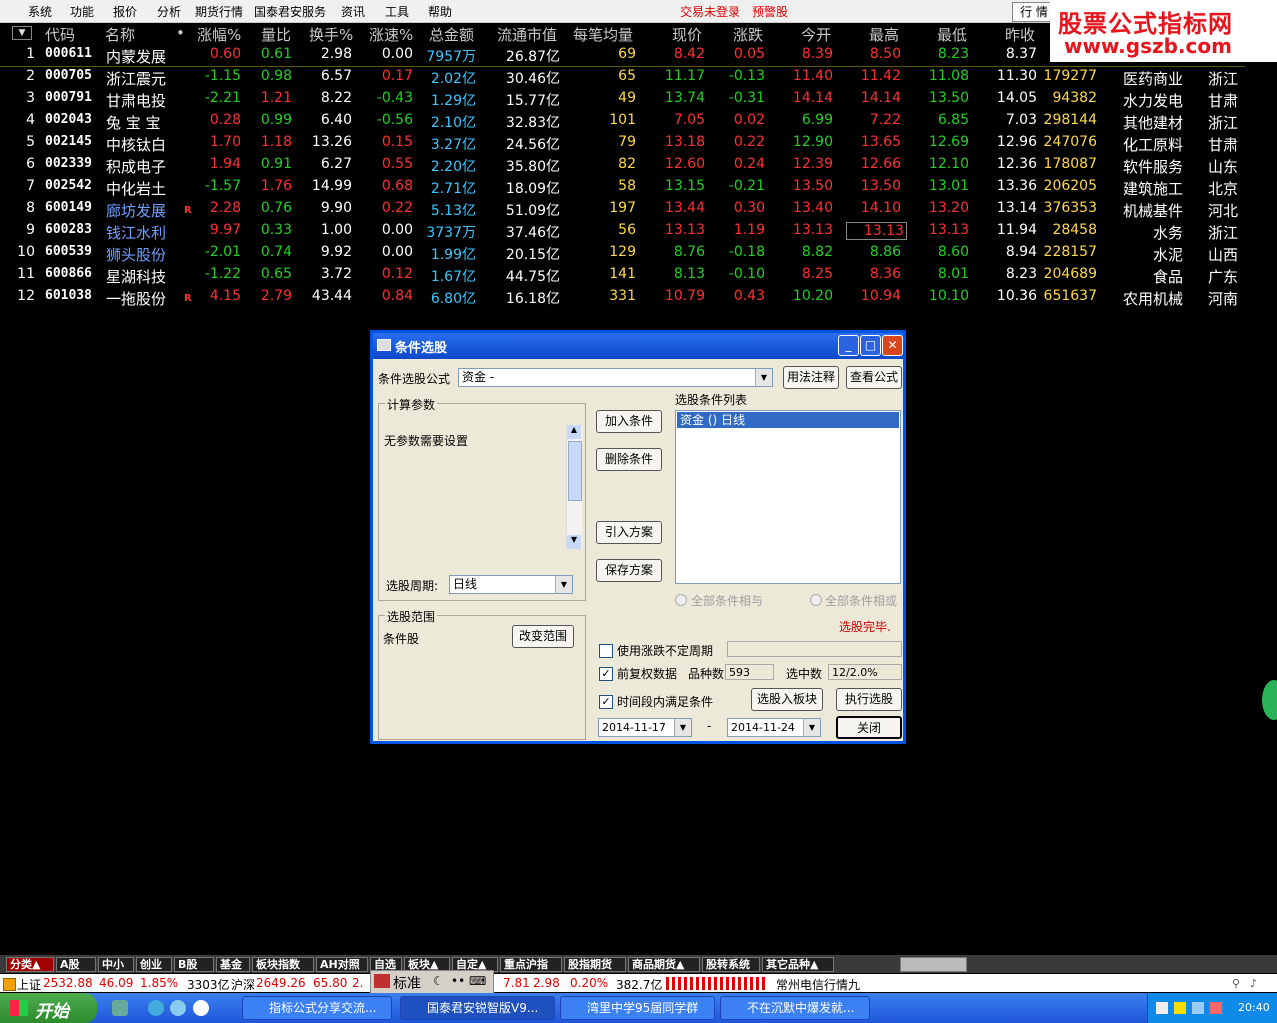 The image size is (1277, 1023). Describe the element at coordinates (440, 11) in the screenshot. I see `menu-help: 帮助` at that location.